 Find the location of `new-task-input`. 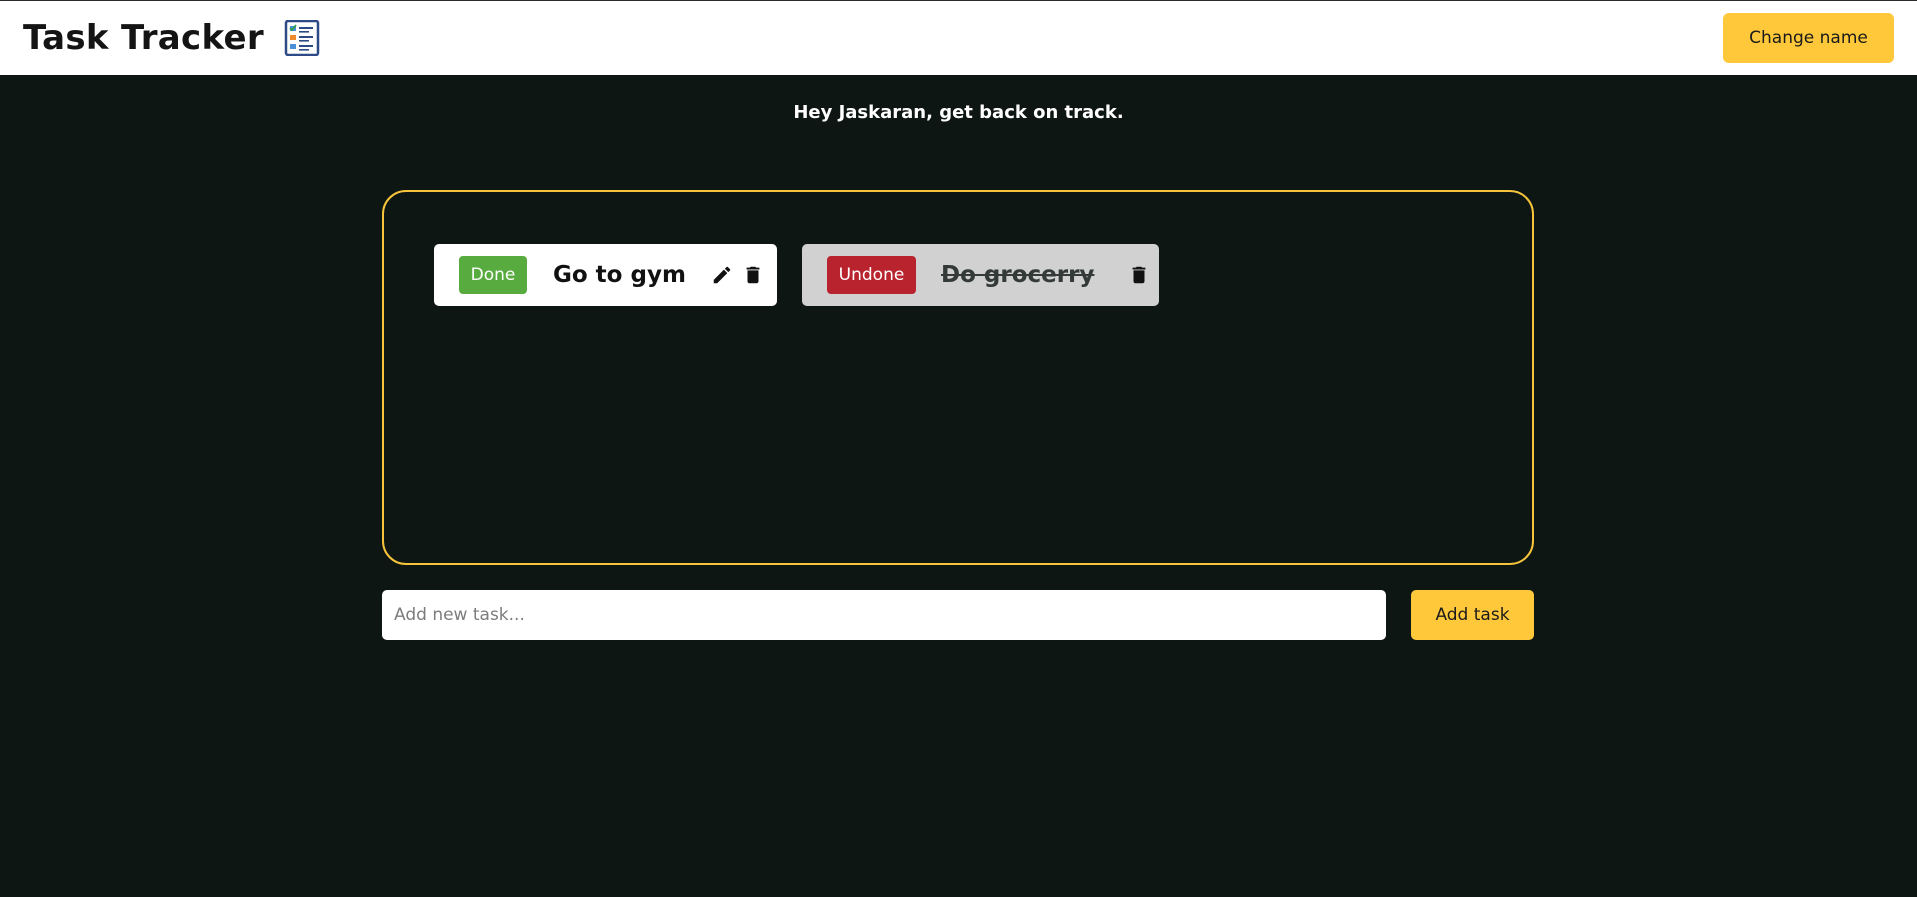

new-task-input is located at coordinates (884, 615).